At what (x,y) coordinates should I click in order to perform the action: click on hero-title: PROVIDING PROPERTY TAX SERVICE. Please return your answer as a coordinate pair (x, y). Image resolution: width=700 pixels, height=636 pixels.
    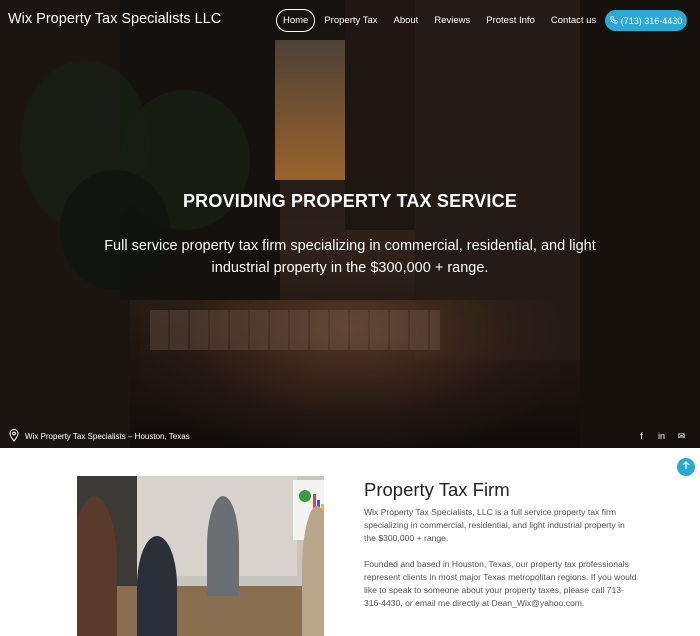
    Looking at the image, I should click on (350, 201).